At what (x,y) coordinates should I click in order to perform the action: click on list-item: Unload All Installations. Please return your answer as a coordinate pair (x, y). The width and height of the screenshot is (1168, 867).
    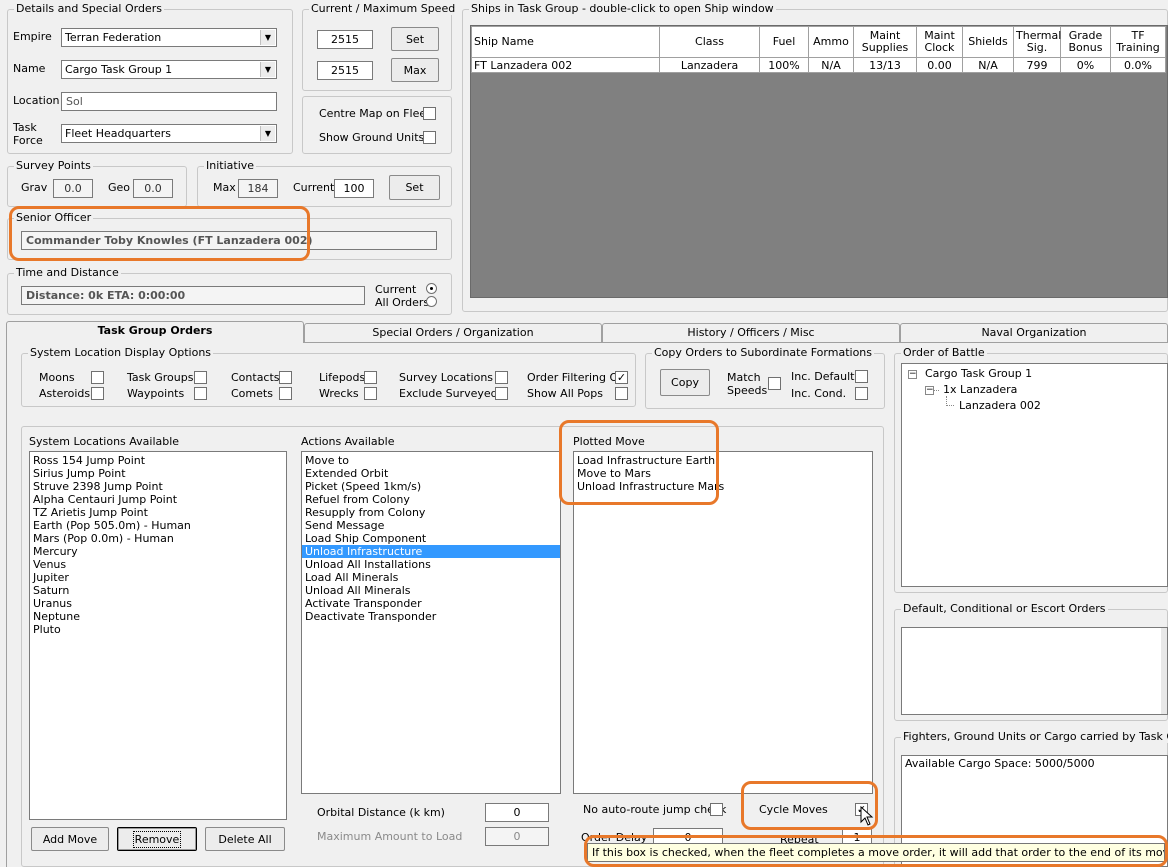
    Looking at the image, I should click on (431, 564).